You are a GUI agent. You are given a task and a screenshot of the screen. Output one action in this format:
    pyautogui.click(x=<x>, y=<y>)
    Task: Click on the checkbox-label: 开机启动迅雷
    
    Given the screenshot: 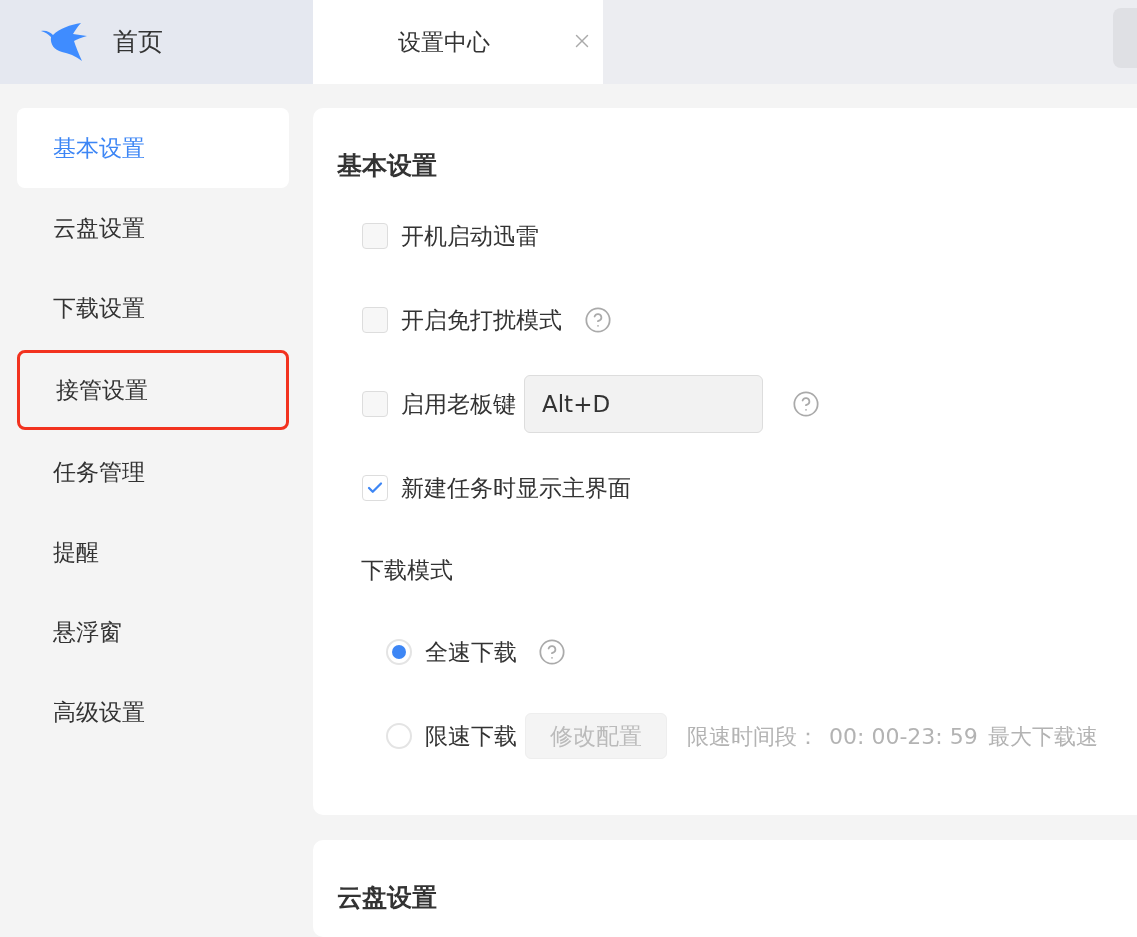 What is the action you would take?
    pyautogui.click(x=470, y=236)
    